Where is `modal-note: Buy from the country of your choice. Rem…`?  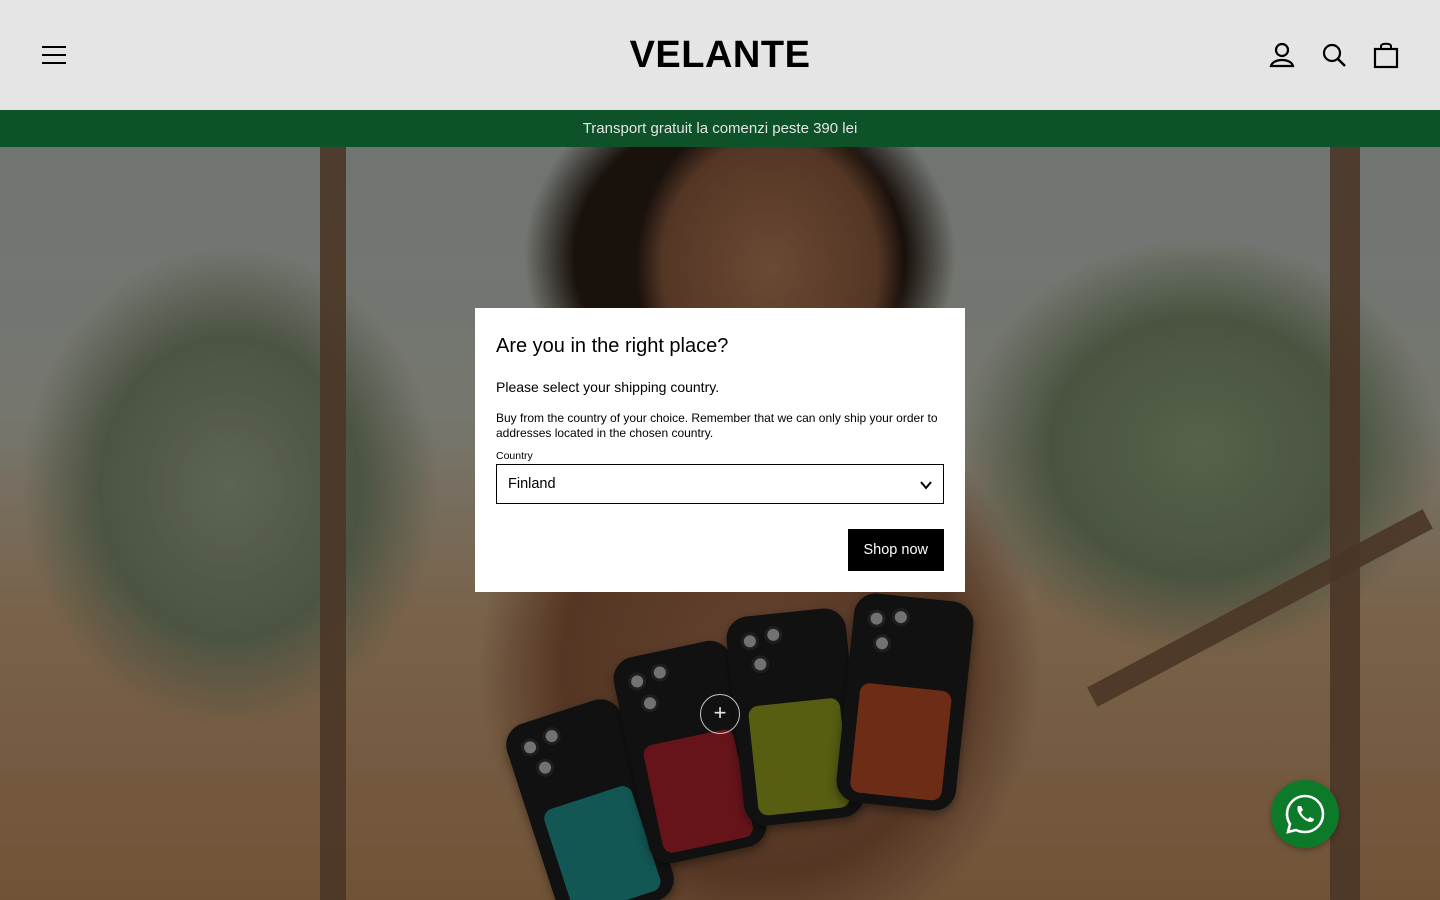
modal-note: Buy from the country of your choice. Rem… is located at coordinates (717, 425).